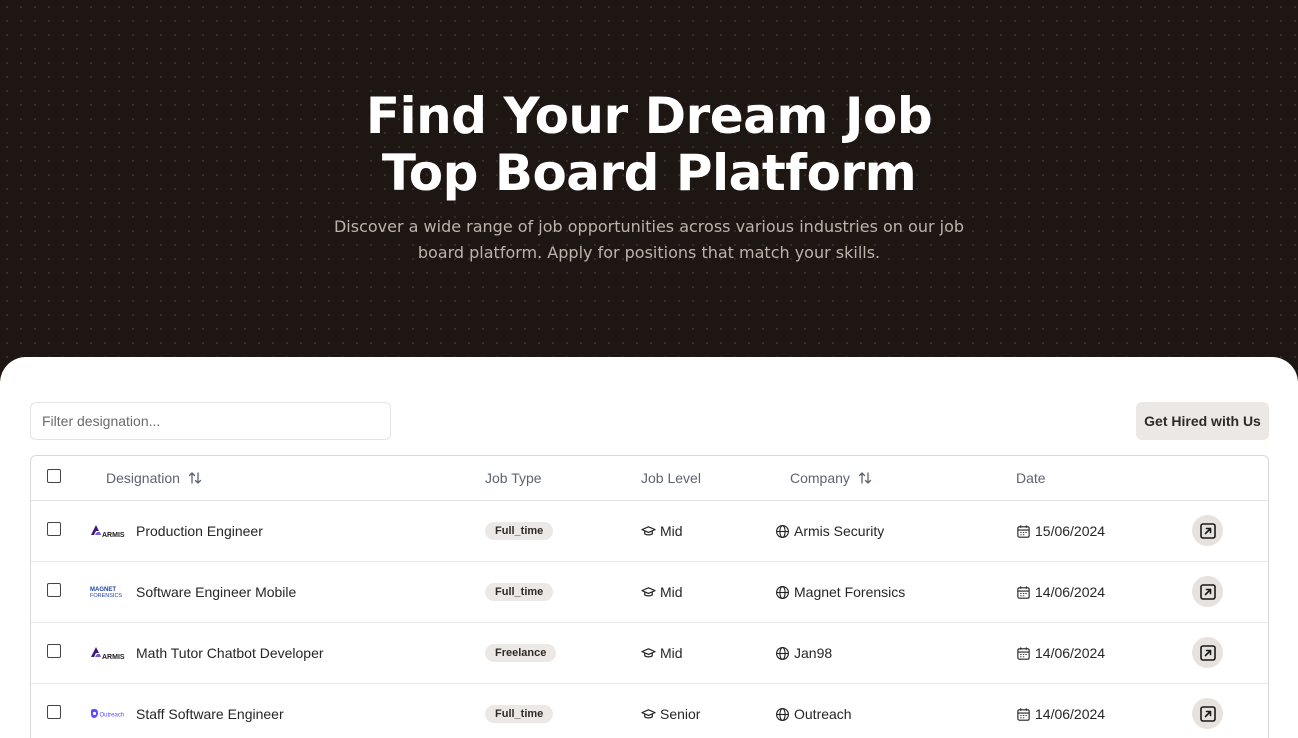  I want to click on hero-title-line1: Find Your Dream Job, so click(649, 116).